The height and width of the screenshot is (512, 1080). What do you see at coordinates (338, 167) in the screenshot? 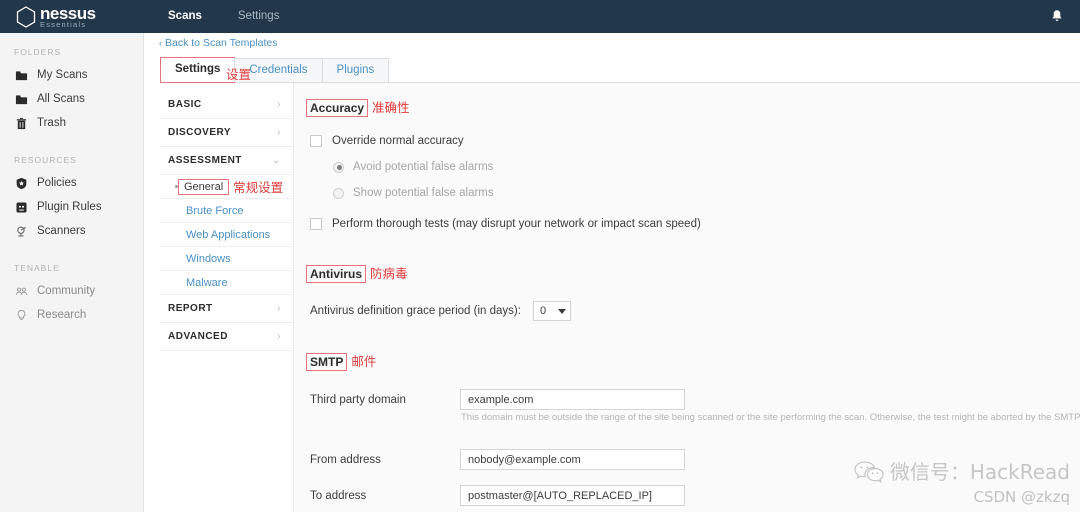
I see `avoid-false-alarms-radio` at bounding box center [338, 167].